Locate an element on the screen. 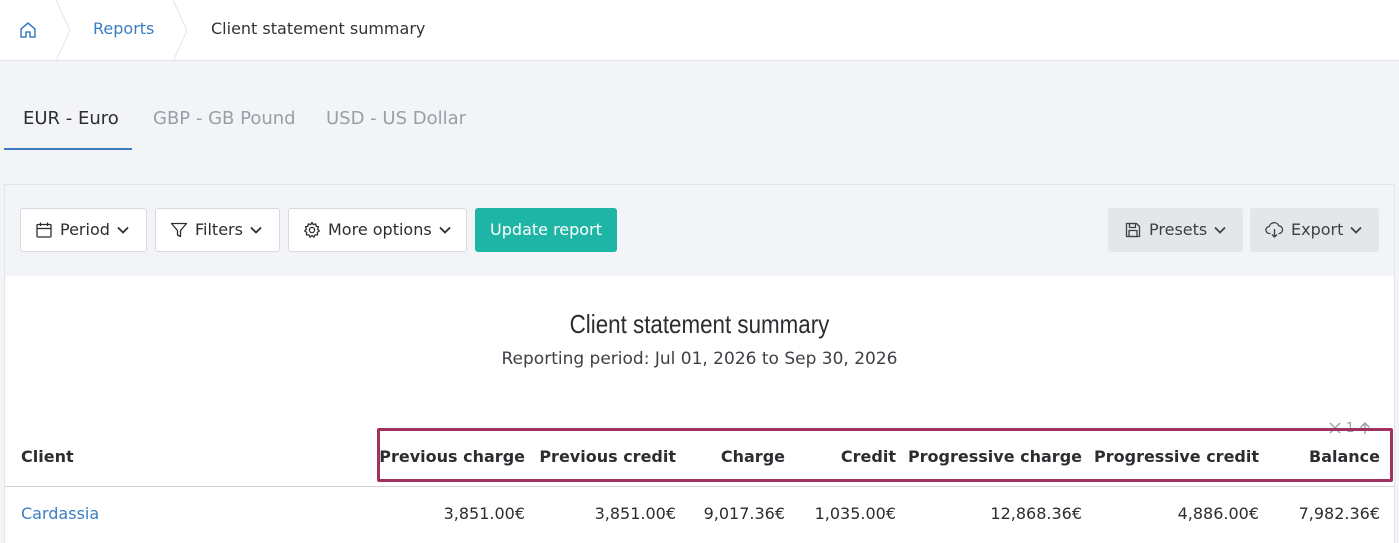 The height and width of the screenshot is (543, 1399). presets-label: Presets is located at coordinates (1178, 229).